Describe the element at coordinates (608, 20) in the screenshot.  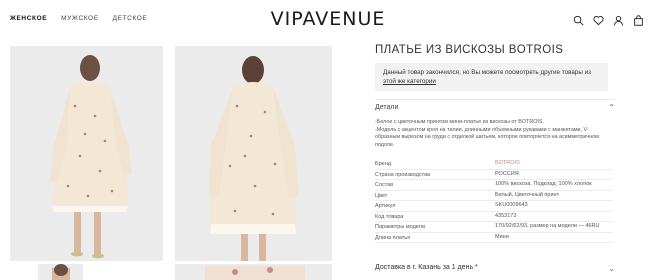
I see `header-actions` at that location.